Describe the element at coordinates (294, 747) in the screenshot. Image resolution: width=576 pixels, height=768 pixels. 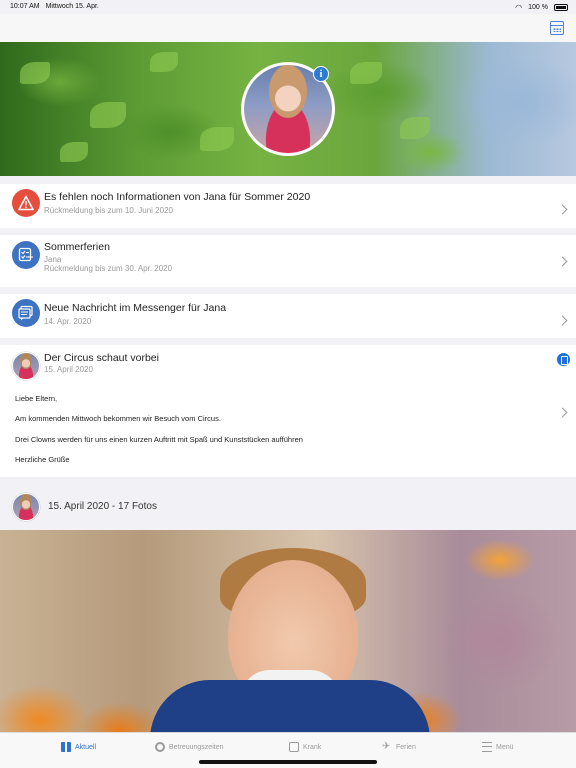
I see `thermometer-icon` at that location.